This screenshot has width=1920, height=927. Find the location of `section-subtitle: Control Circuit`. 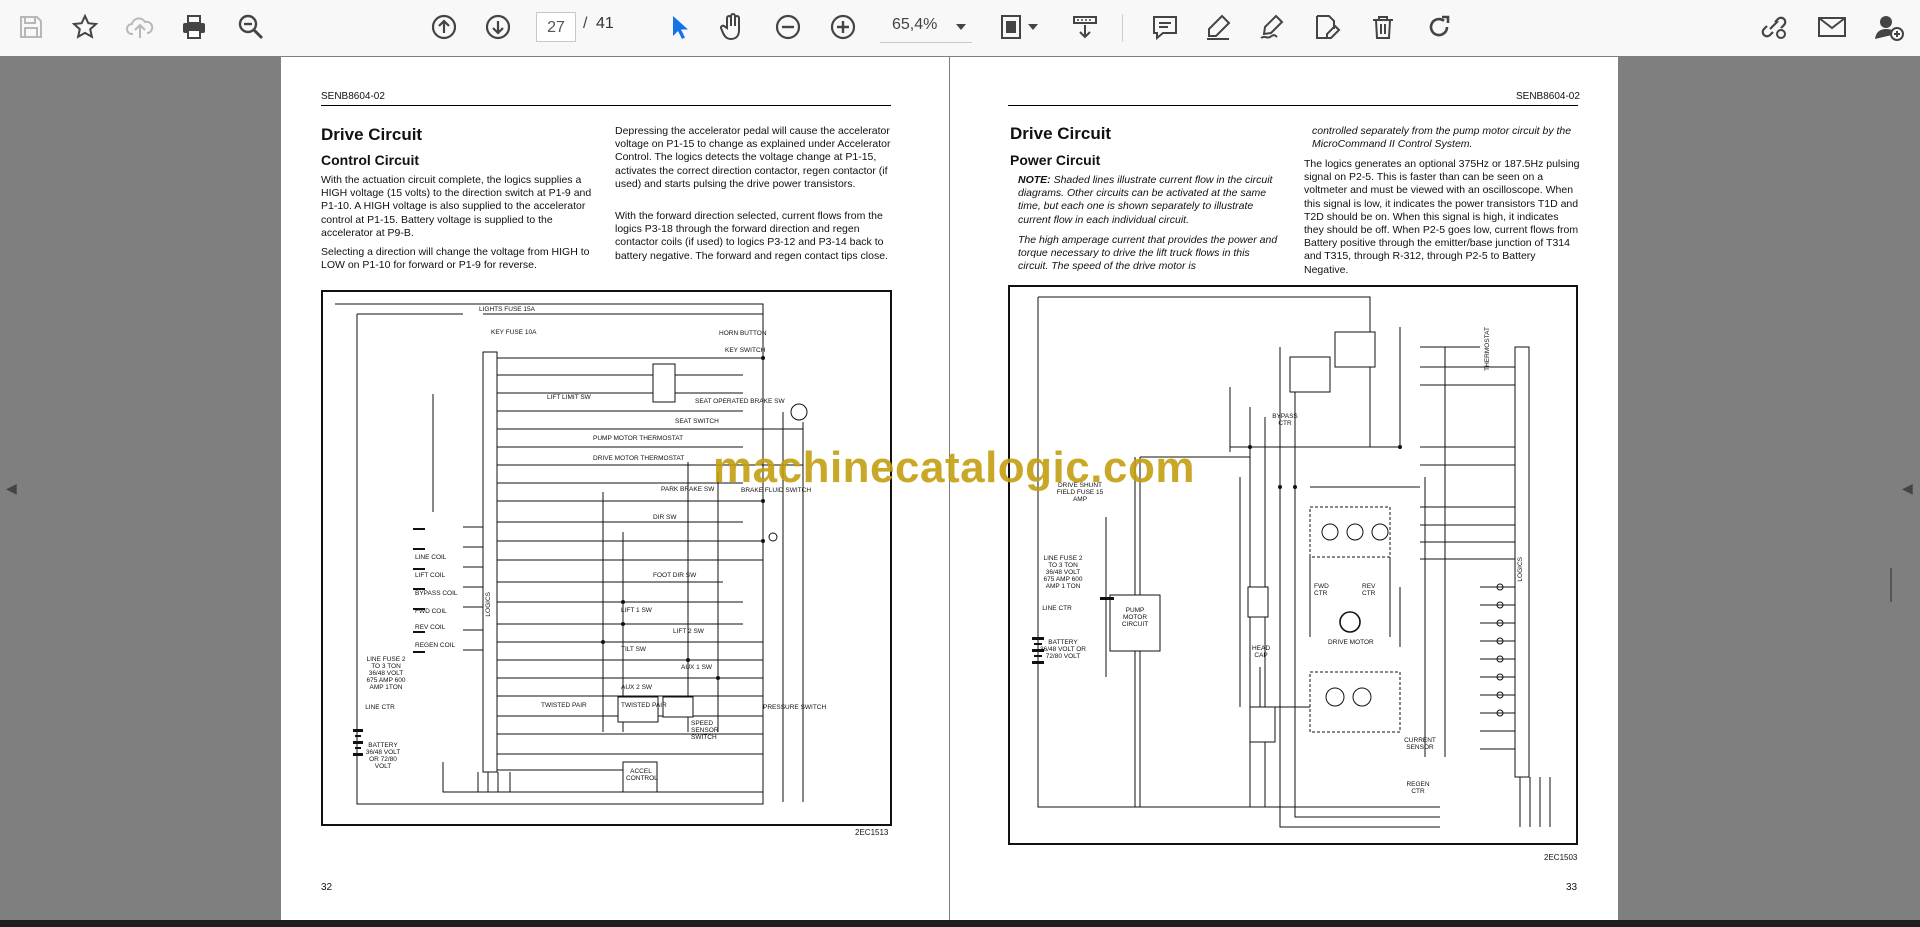

section-subtitle: Control Circuit is located at coordinates (370, 160).